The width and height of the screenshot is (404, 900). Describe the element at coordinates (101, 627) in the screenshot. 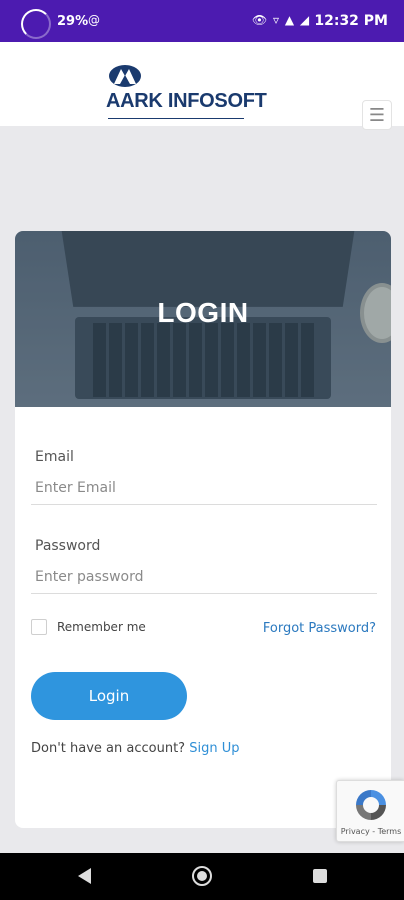

I see `remember-me-label: Remember me` at that location.